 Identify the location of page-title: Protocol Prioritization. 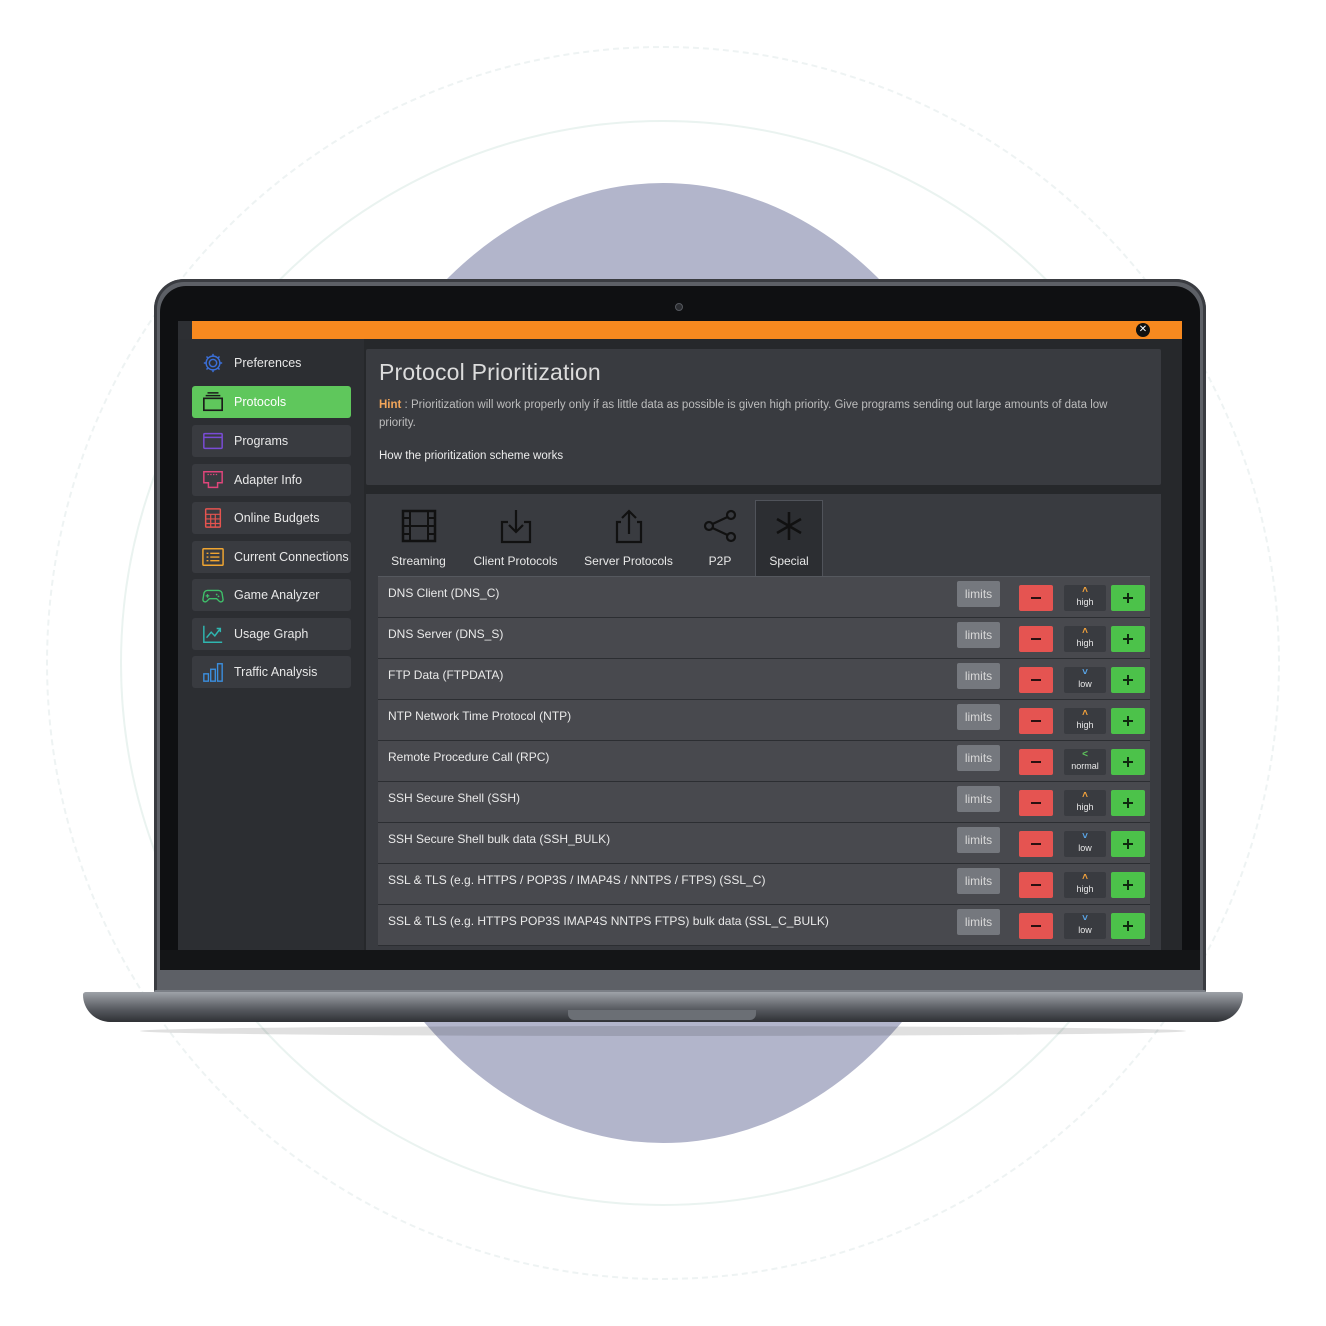
(490, 372).